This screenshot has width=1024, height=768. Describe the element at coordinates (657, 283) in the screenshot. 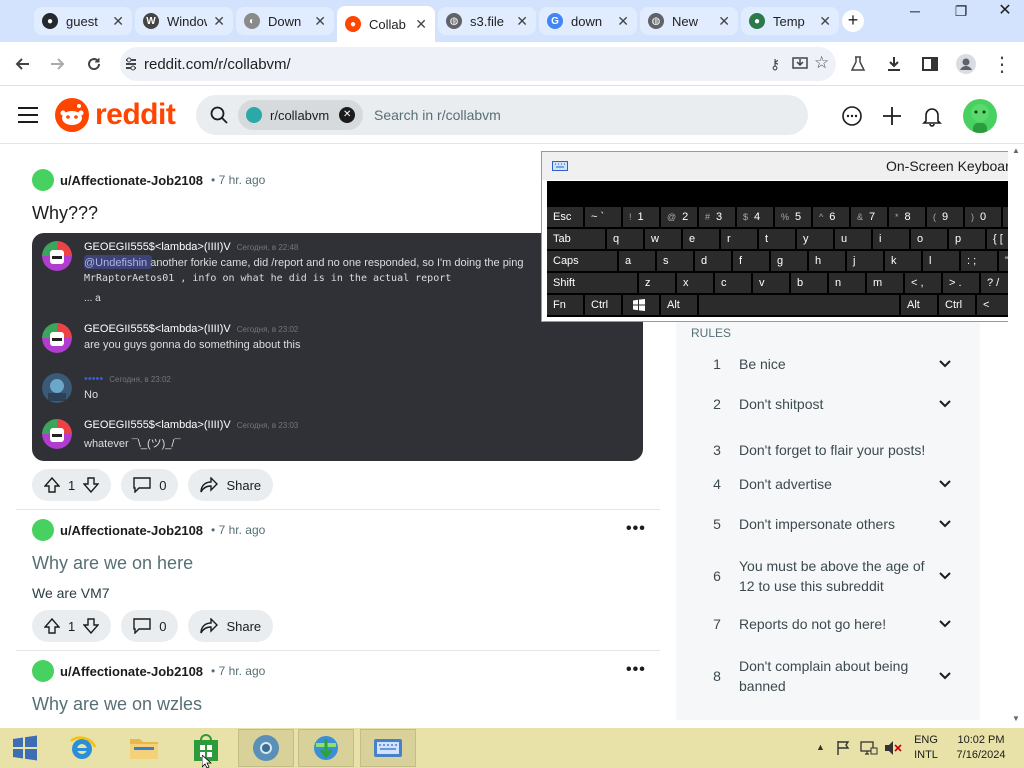

I see `osk-key: z` at that location.